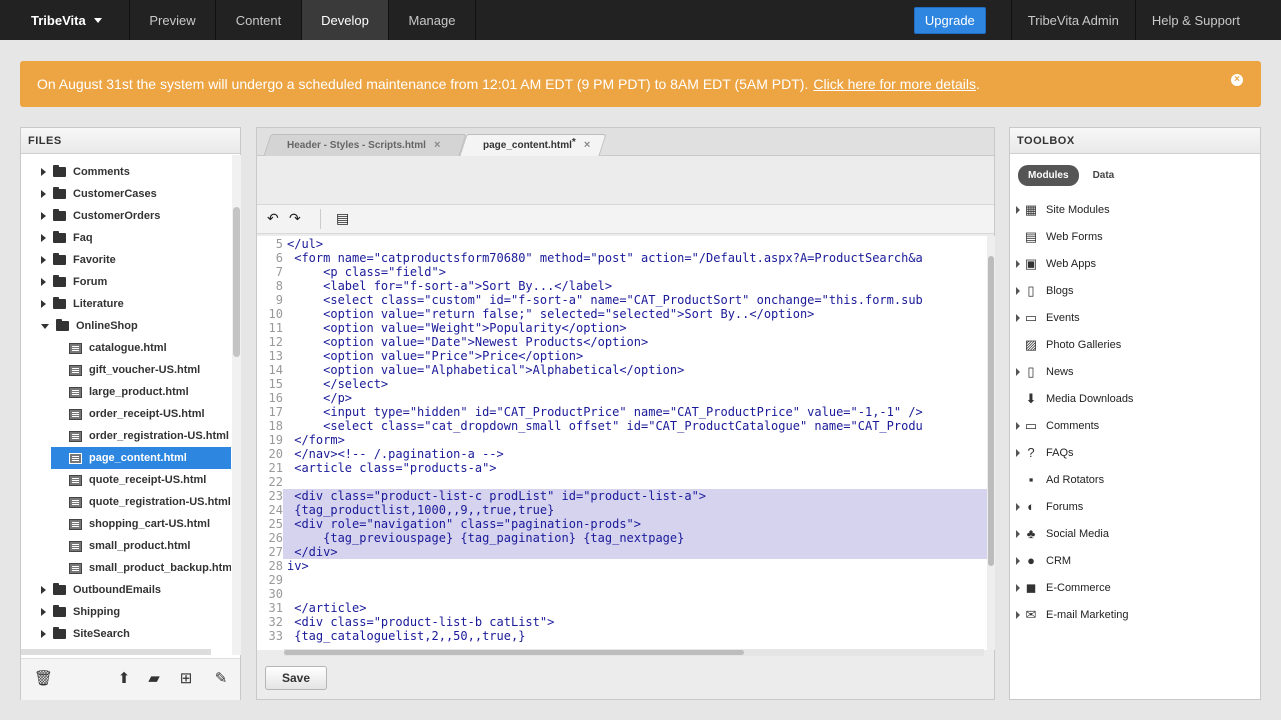 This screenshot has width=1281, height=720. I want to click on folder-item: SiteSearch, so click(136, 634).